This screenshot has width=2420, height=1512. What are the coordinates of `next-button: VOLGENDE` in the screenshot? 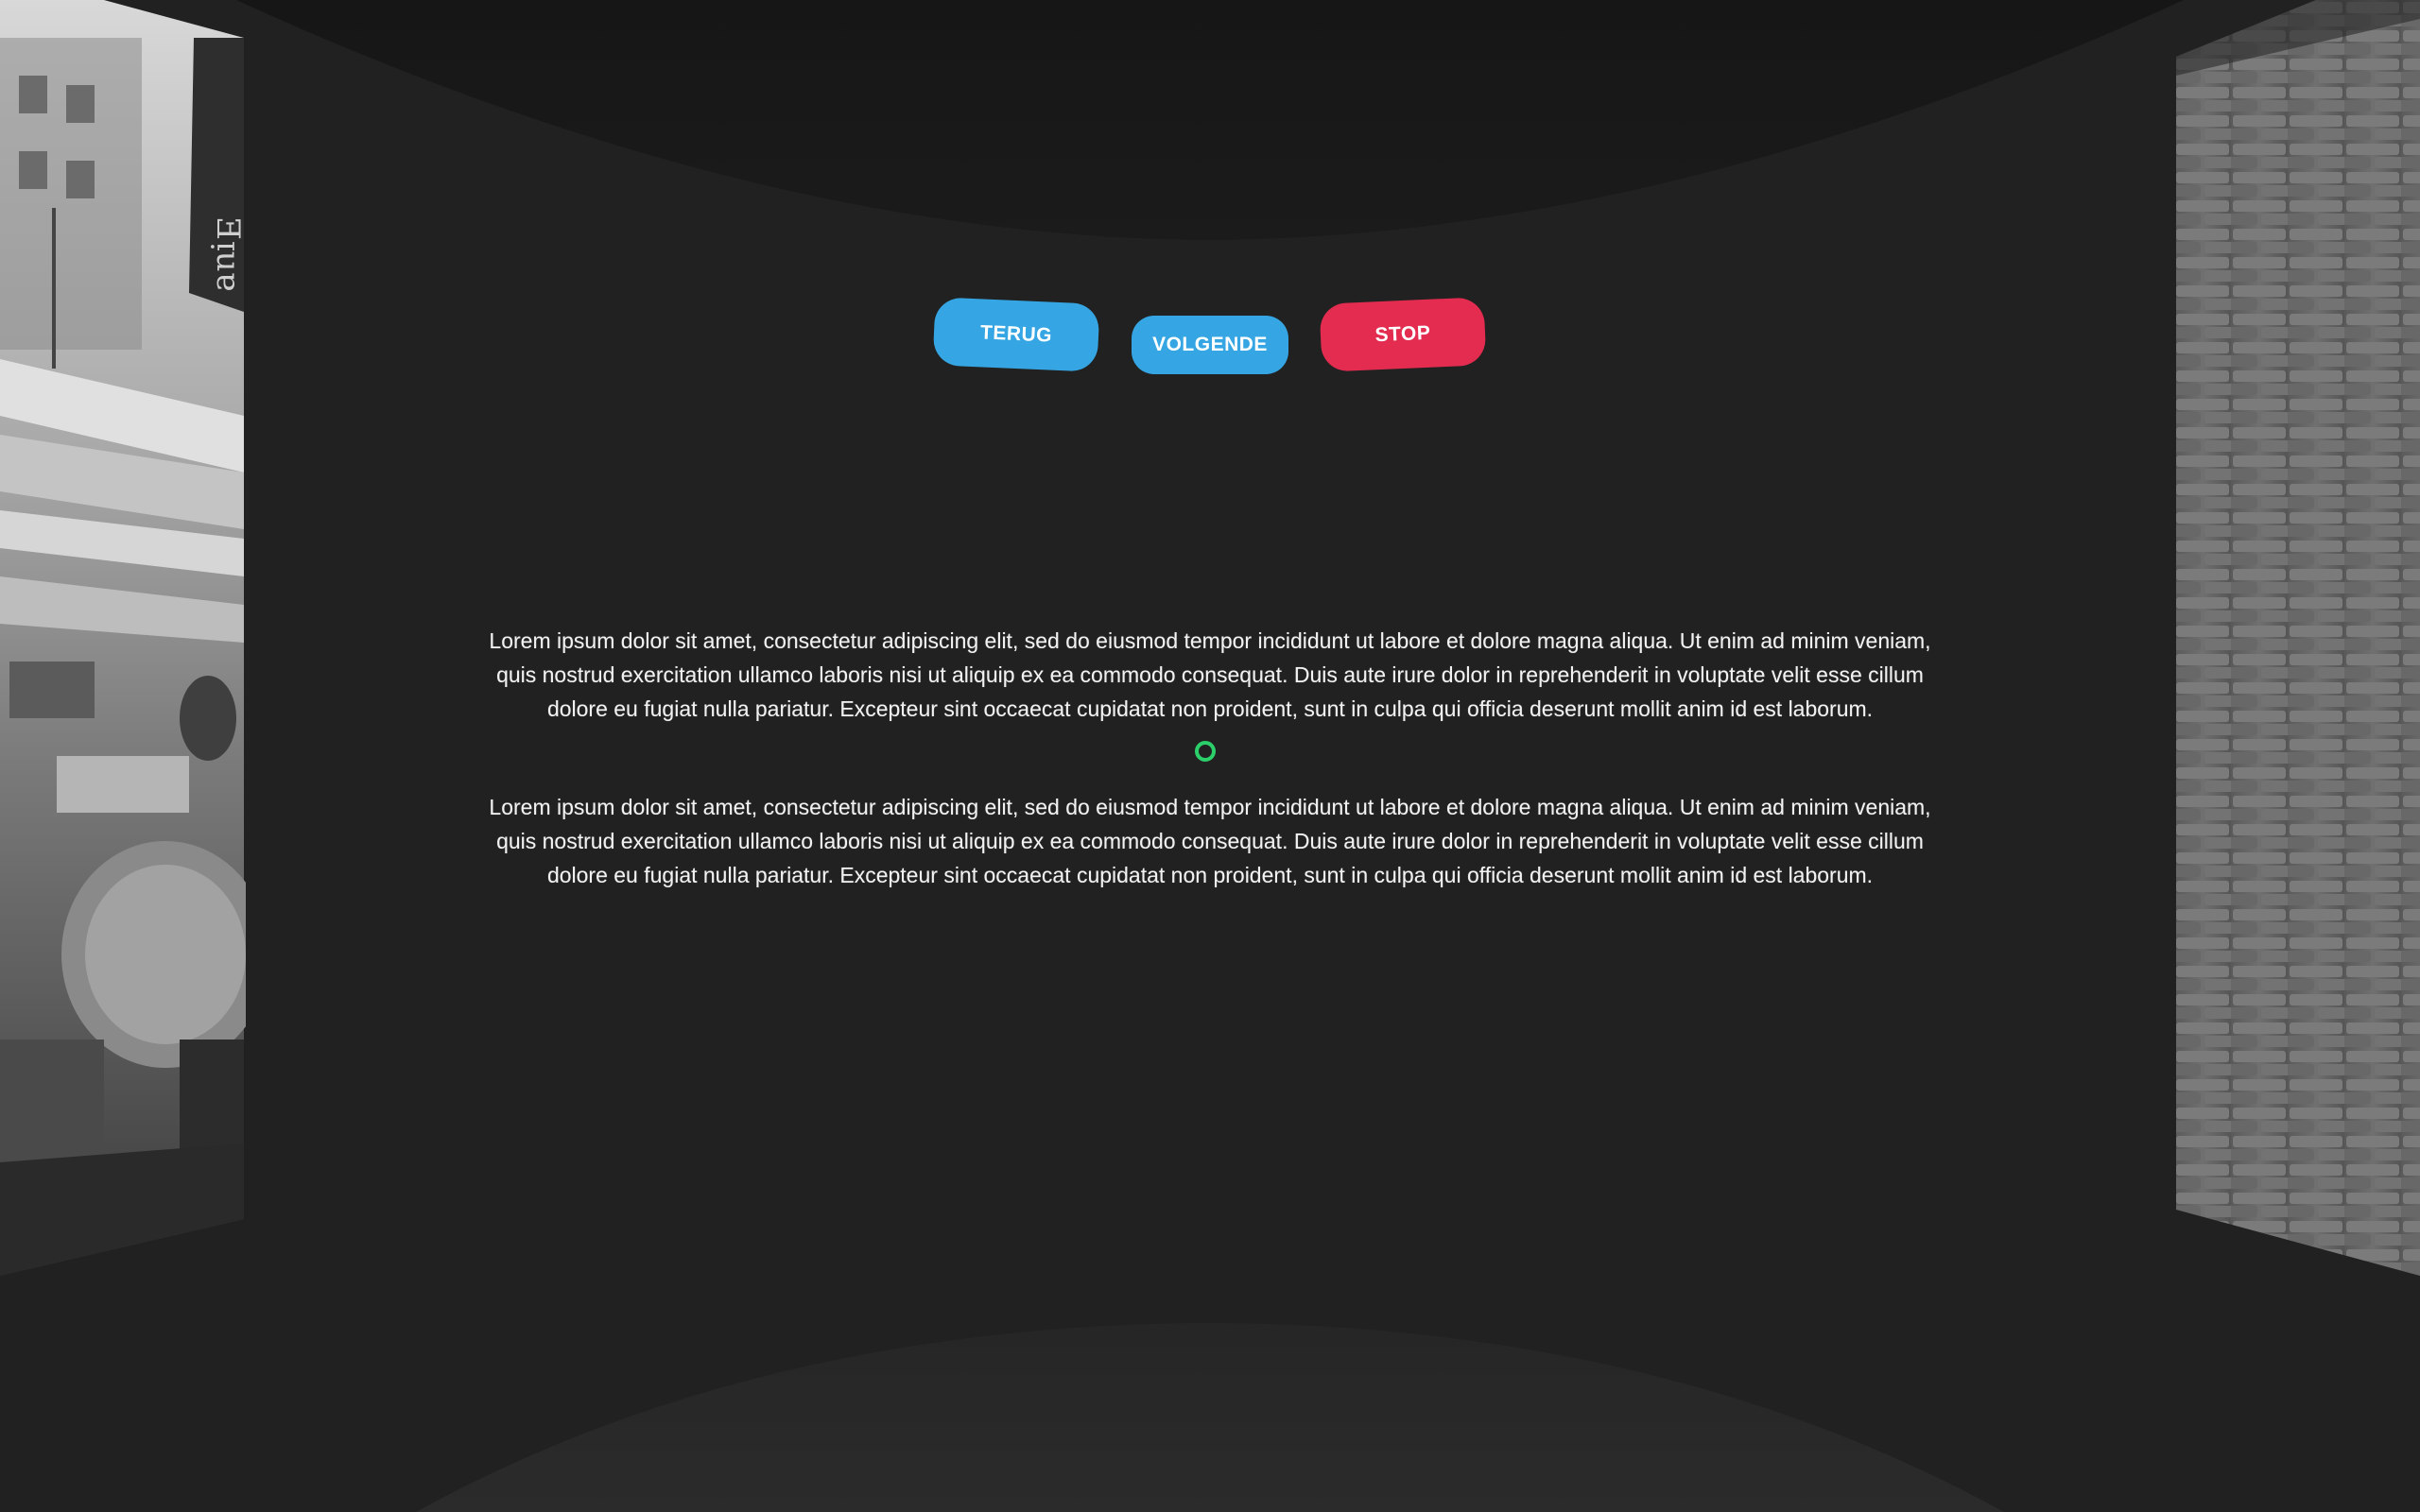 It's located at (1210, 345).